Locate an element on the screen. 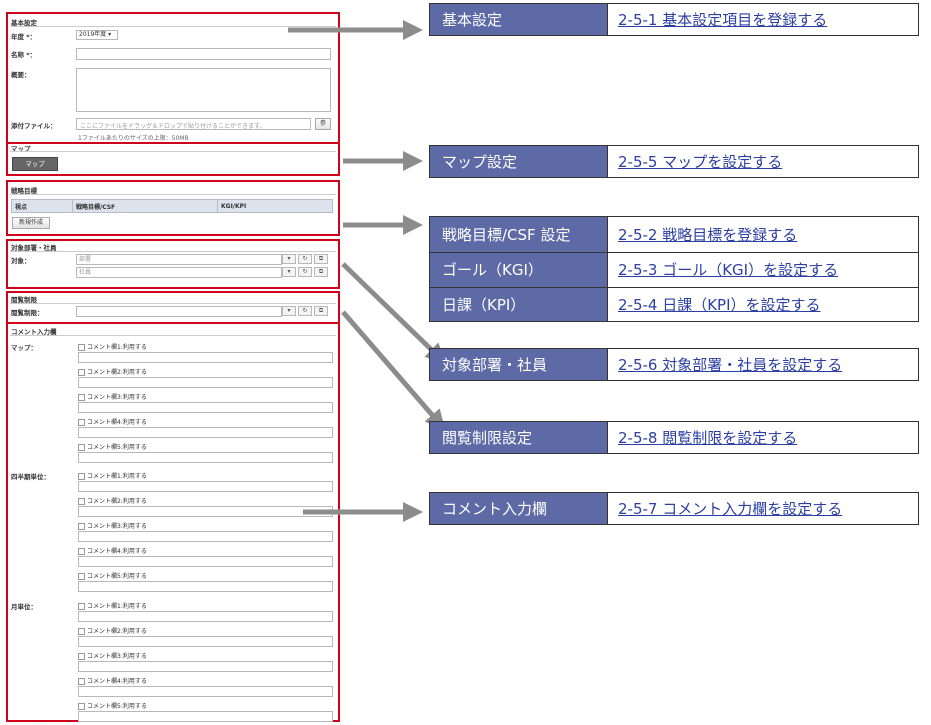 This screenshot has height=725, width=931. callout-strategy-link: 2-5-2 戦略目標を登録する is located at coordinates (763, 234).